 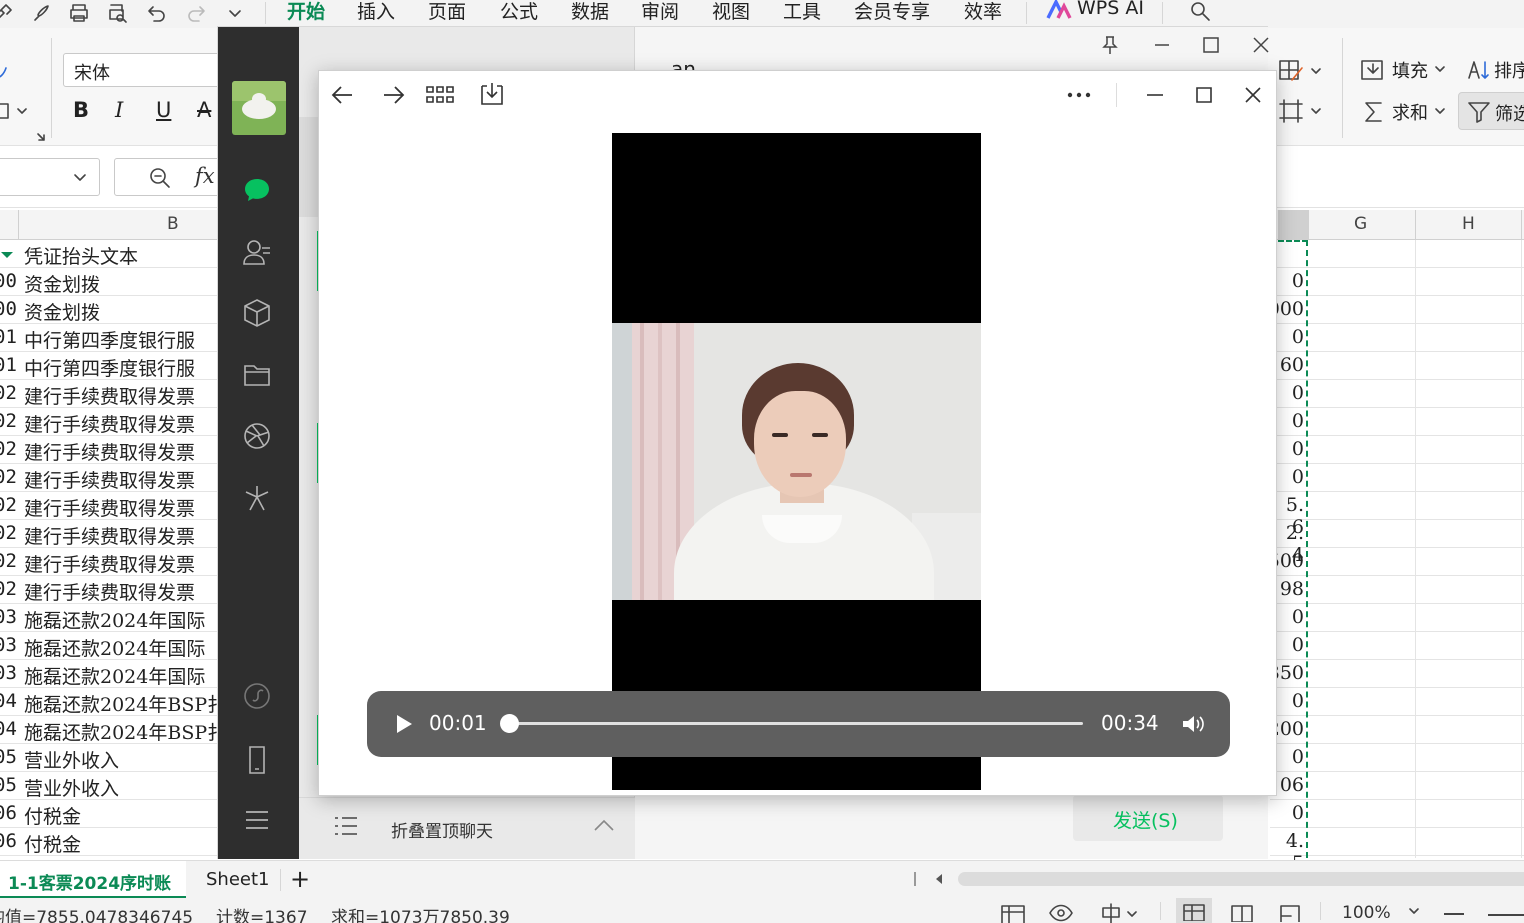 I want to click on dialog-launcher-icon, so click(x=41, y=137).